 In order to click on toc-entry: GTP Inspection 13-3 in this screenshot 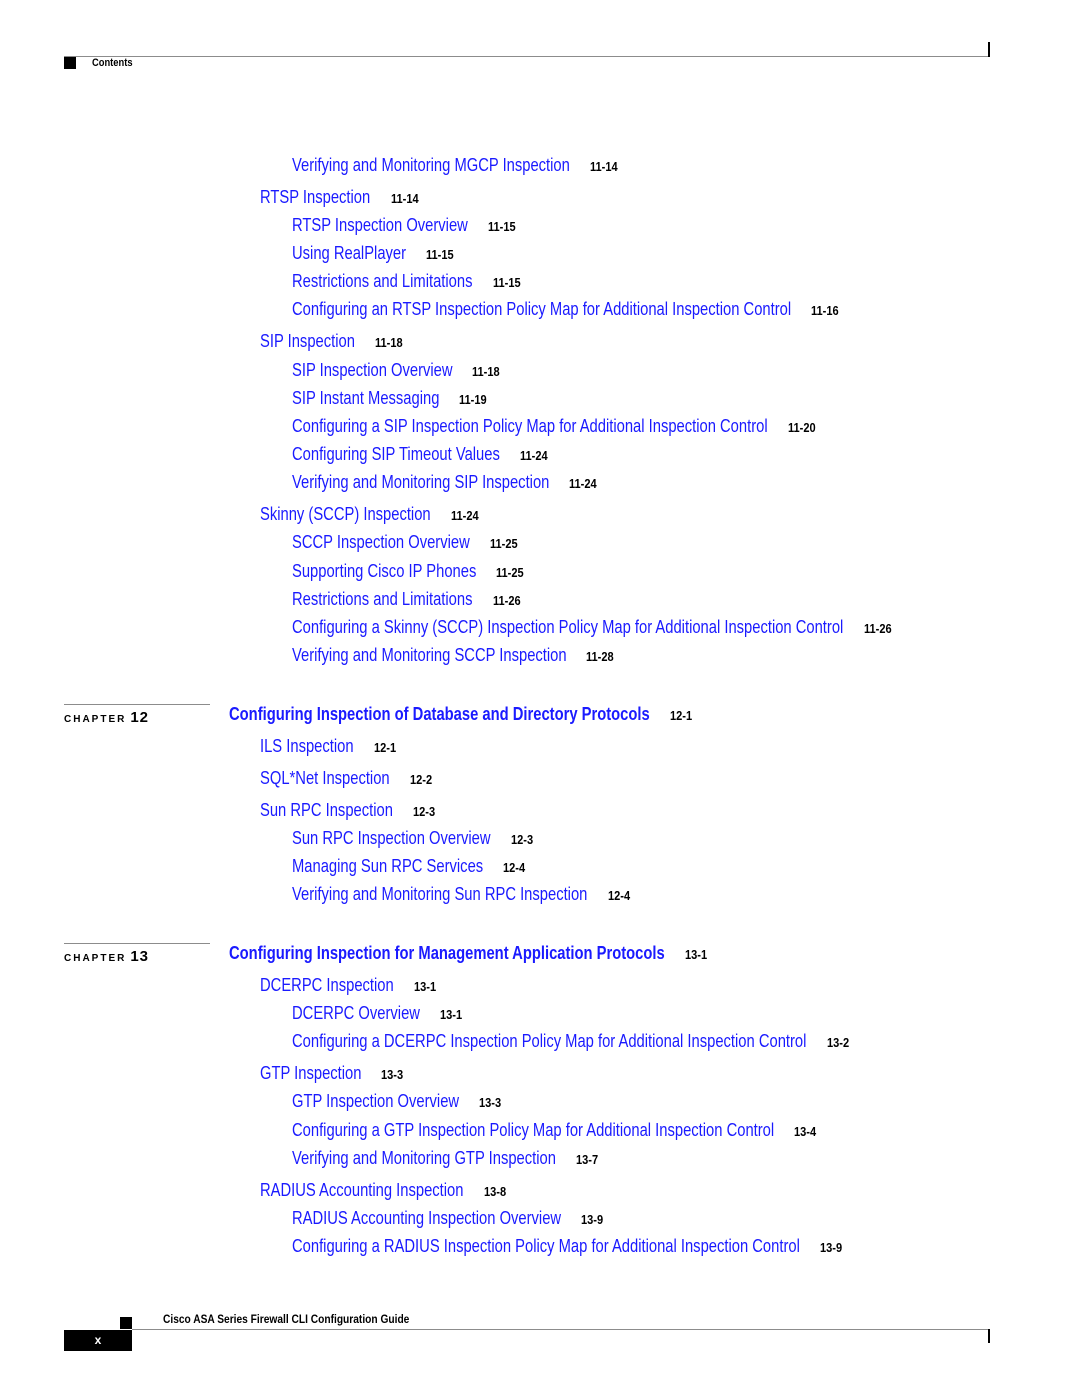, I will do `click(333, 1074)`.